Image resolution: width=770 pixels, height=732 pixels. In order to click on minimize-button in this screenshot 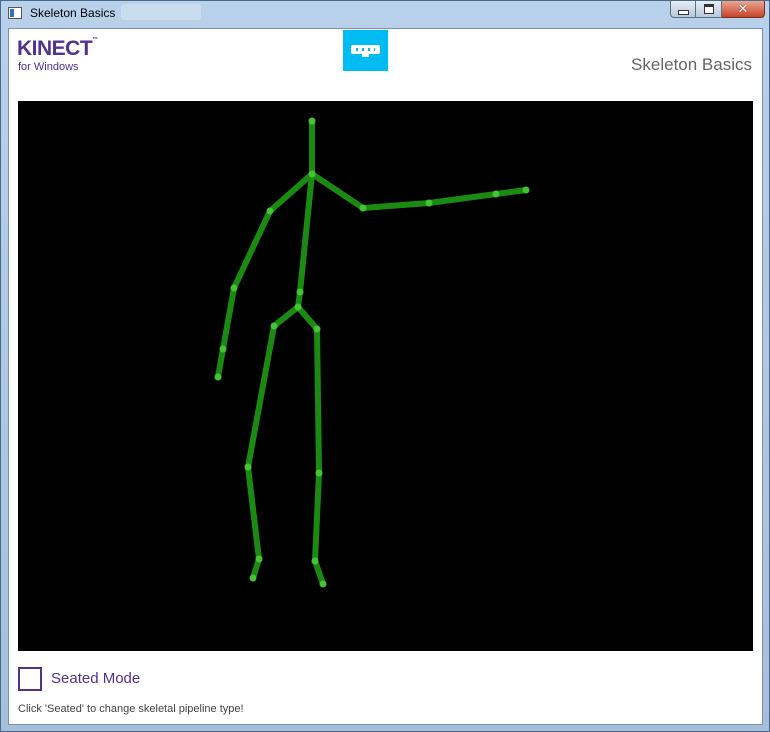, I will do `click(683, 9)`.